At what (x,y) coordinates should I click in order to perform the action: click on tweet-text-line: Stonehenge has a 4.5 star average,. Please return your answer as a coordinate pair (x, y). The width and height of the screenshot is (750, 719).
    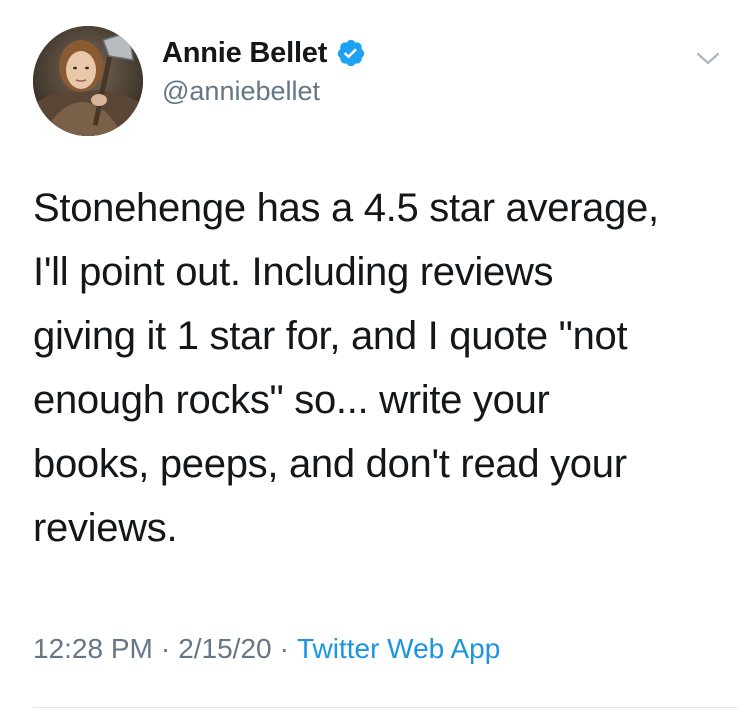
    Looking at the image, I should click on (346, 208).